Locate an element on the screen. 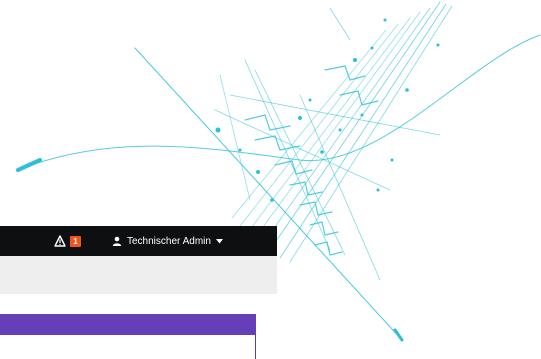  secondary-toolbar is located at coordinates (138, 275).